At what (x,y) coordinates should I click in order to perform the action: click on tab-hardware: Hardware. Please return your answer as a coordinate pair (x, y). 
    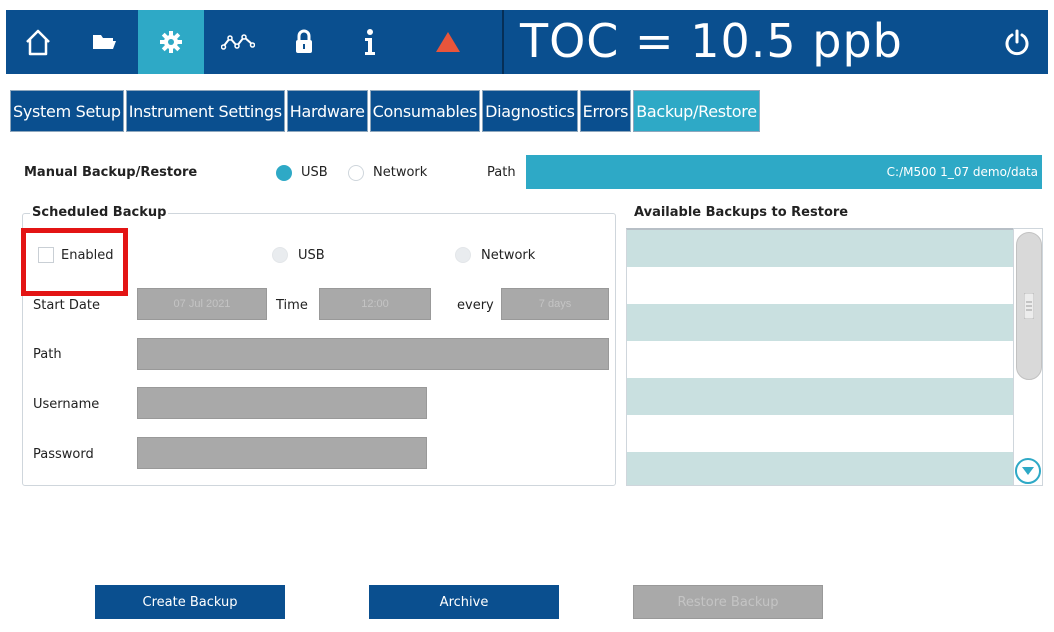
    Looking at the image, I should click on (327, 111).